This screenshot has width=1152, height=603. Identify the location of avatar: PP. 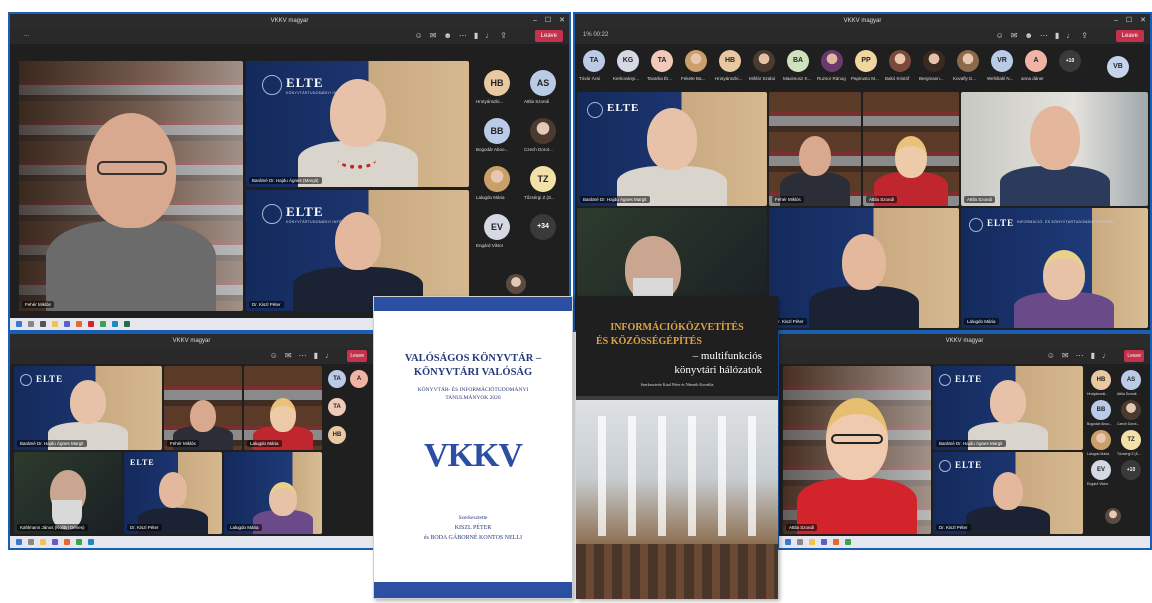
(866, 61).